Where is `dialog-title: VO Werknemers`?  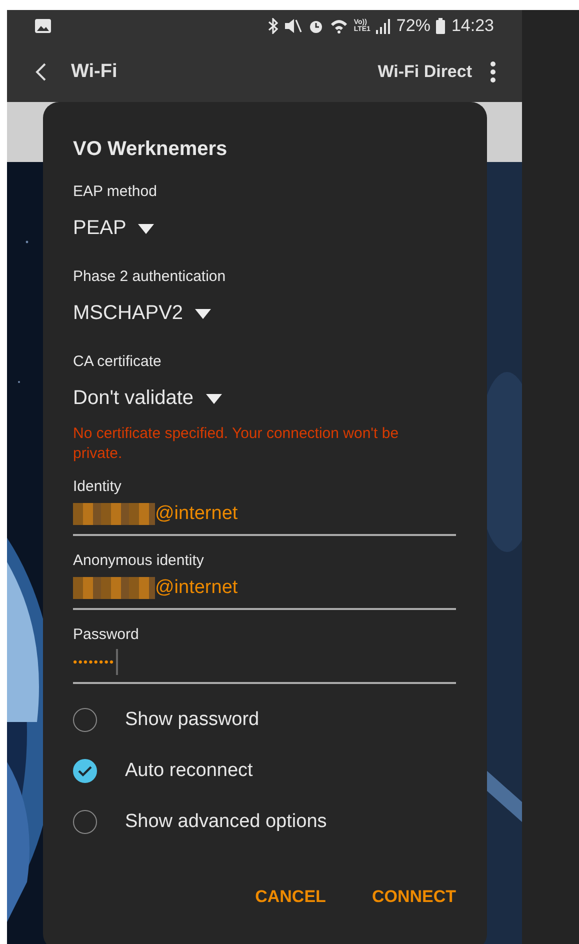 dialog-title: VO Werknemers is located at coordinates (150, 149).